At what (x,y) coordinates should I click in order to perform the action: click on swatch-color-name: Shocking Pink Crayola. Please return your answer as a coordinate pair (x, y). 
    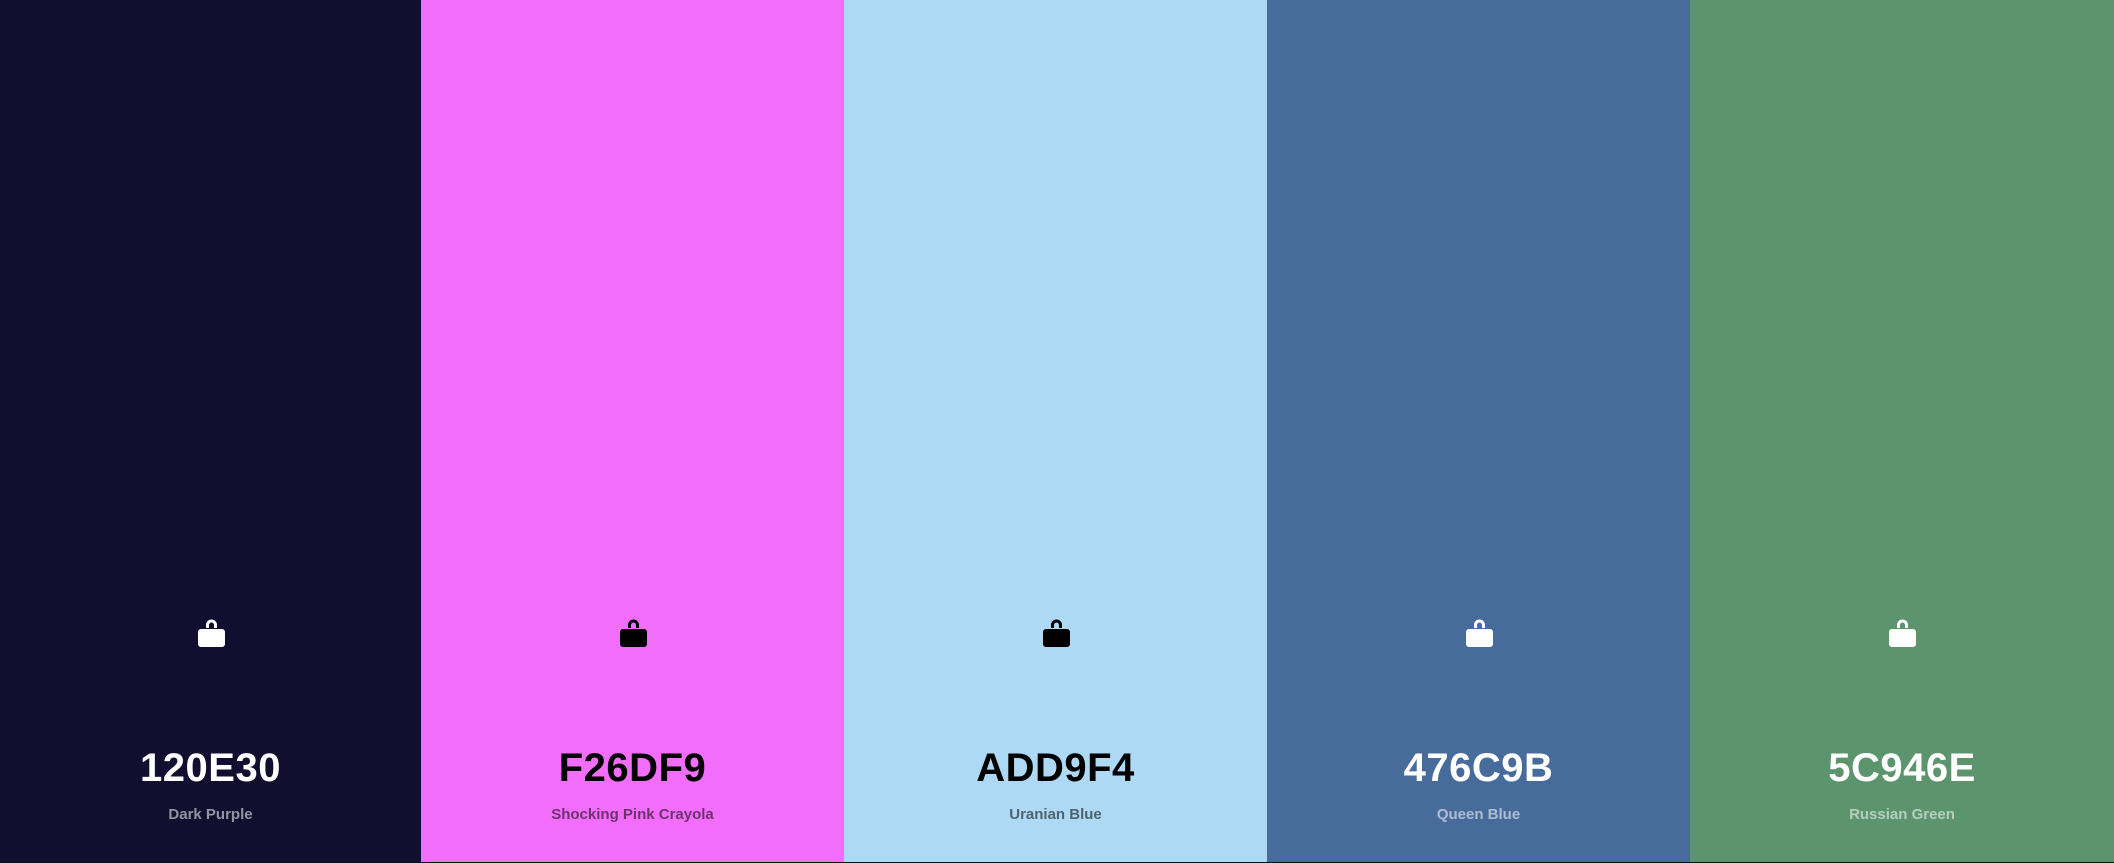
    Looking at the image, I should click on (632, 815).